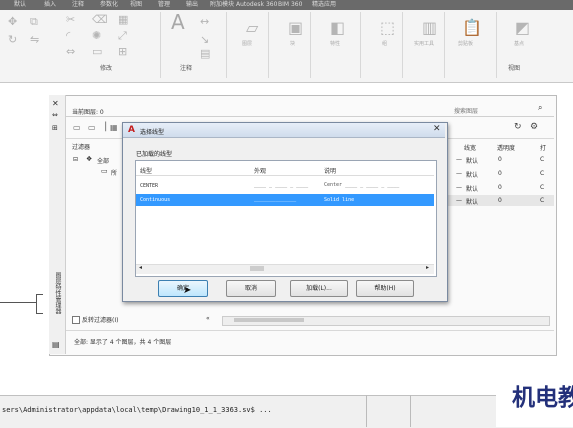 The height and width of the screenshot is (428, 573). Describe the element at coordinates (164, 5) in the screenshot. I see `tab-manage: 管理` at that location.